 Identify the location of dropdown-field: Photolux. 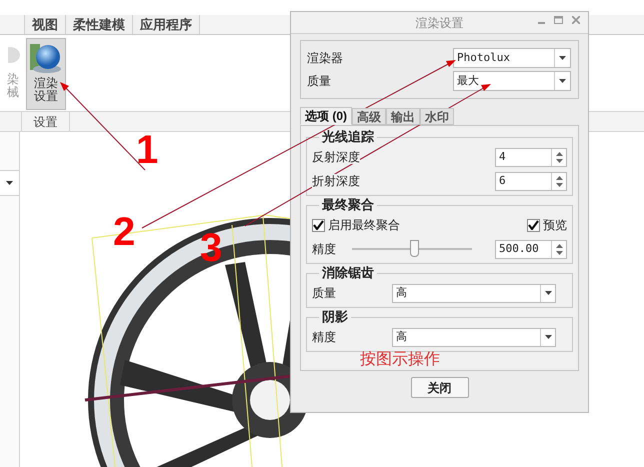
(512, 58).